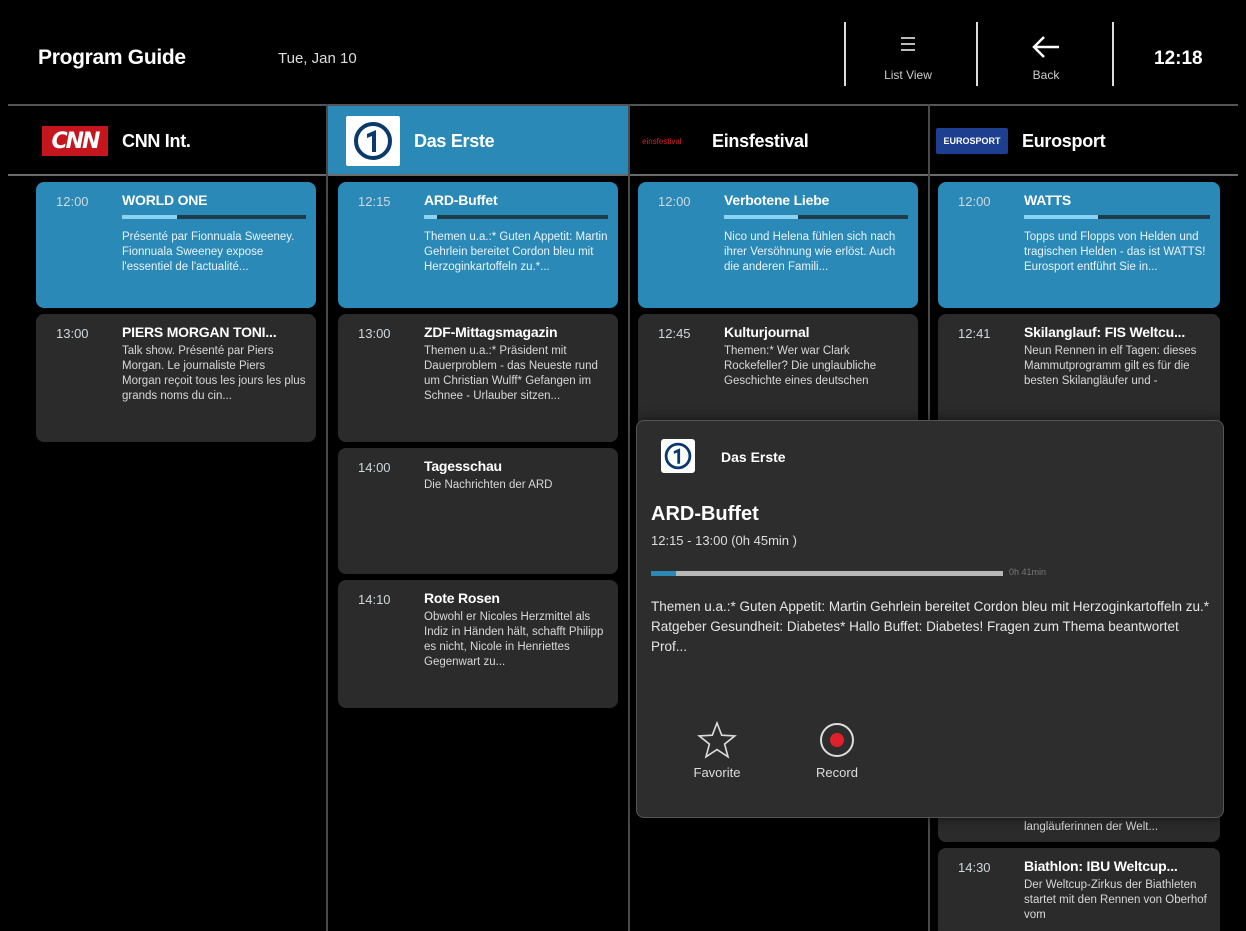  What do you see at coordinates (1047, 200) in the screenshot?
I see `program-title: WATTS` at bounding box center [1047, 200].